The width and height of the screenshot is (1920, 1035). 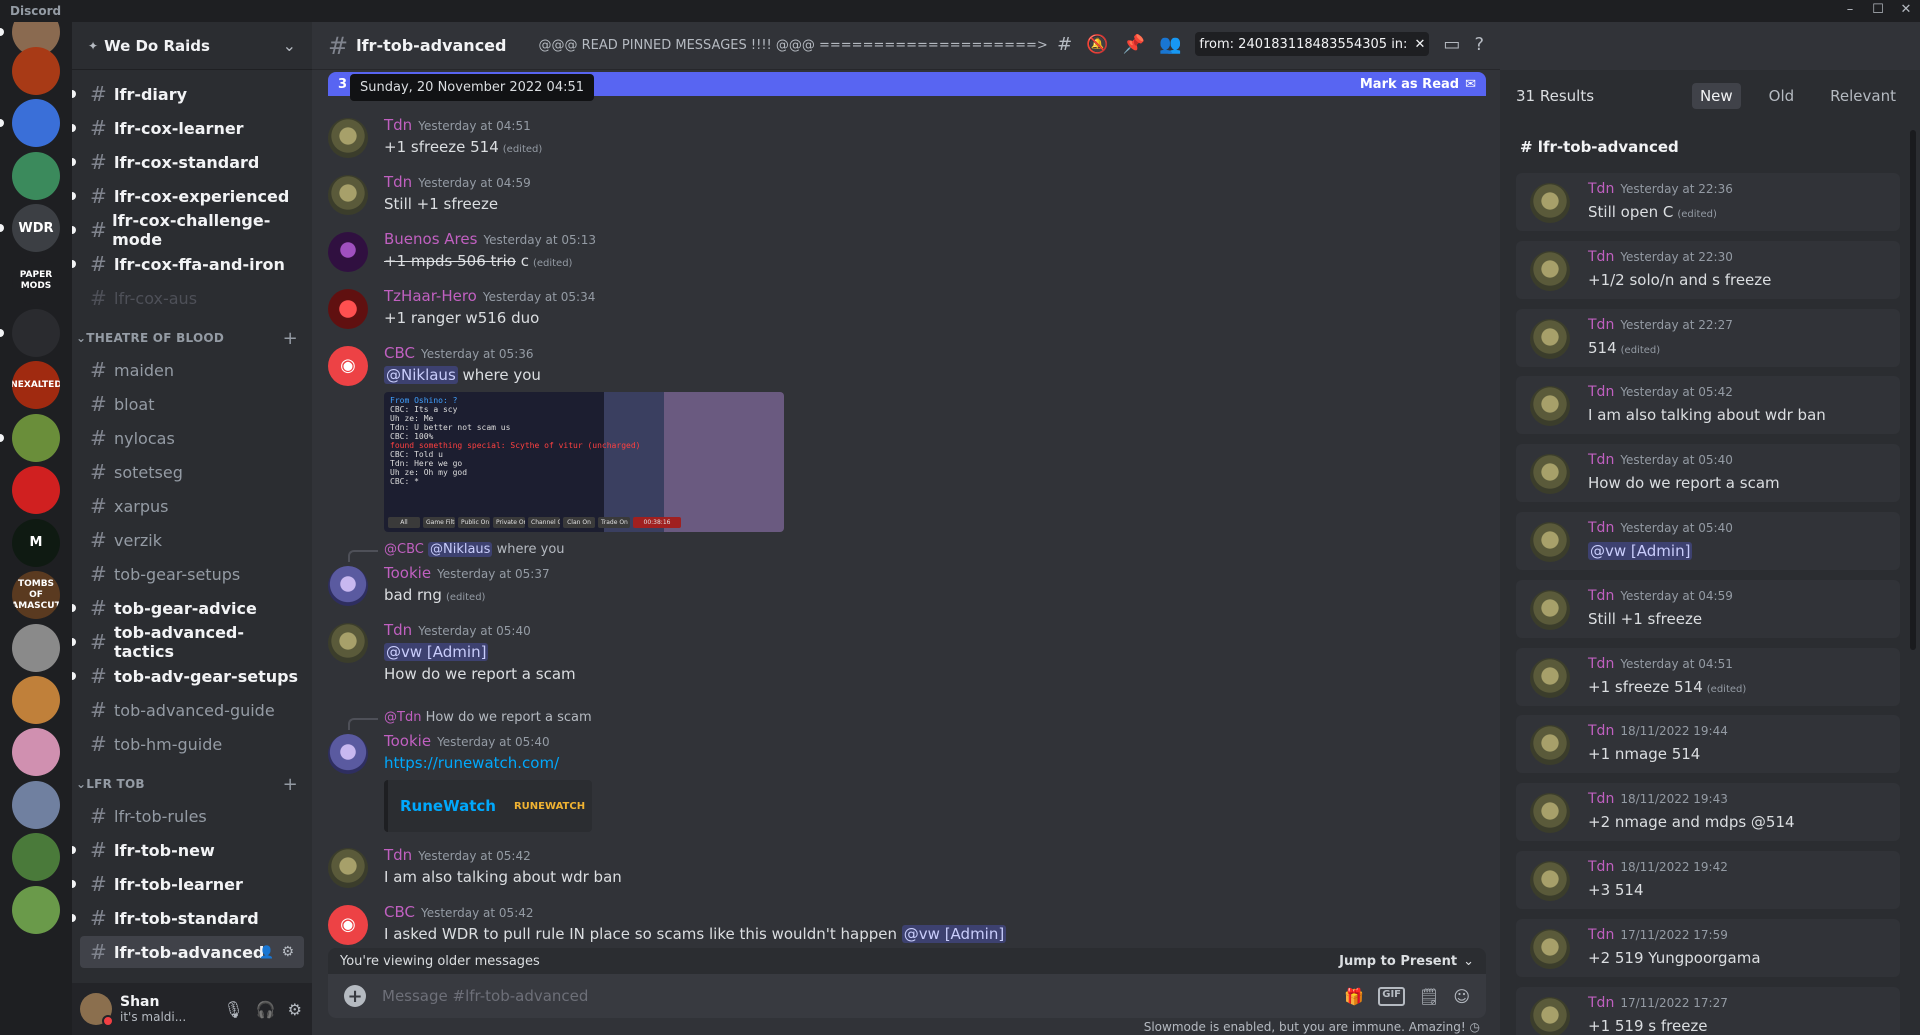 What do you see at coordinates (192, 404) in the screenshot?
I see `channel-item: # bloat` at bounding box center [192, 404].